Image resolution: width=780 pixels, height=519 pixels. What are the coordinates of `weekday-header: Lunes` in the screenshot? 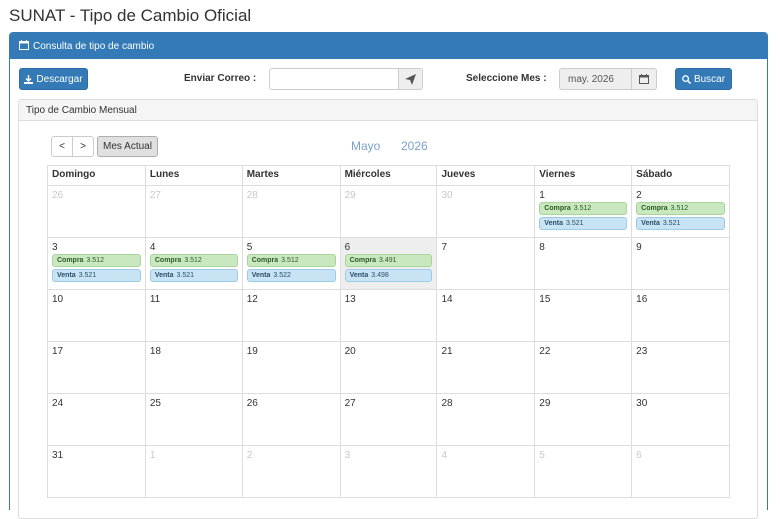 It's located at (194, 176).